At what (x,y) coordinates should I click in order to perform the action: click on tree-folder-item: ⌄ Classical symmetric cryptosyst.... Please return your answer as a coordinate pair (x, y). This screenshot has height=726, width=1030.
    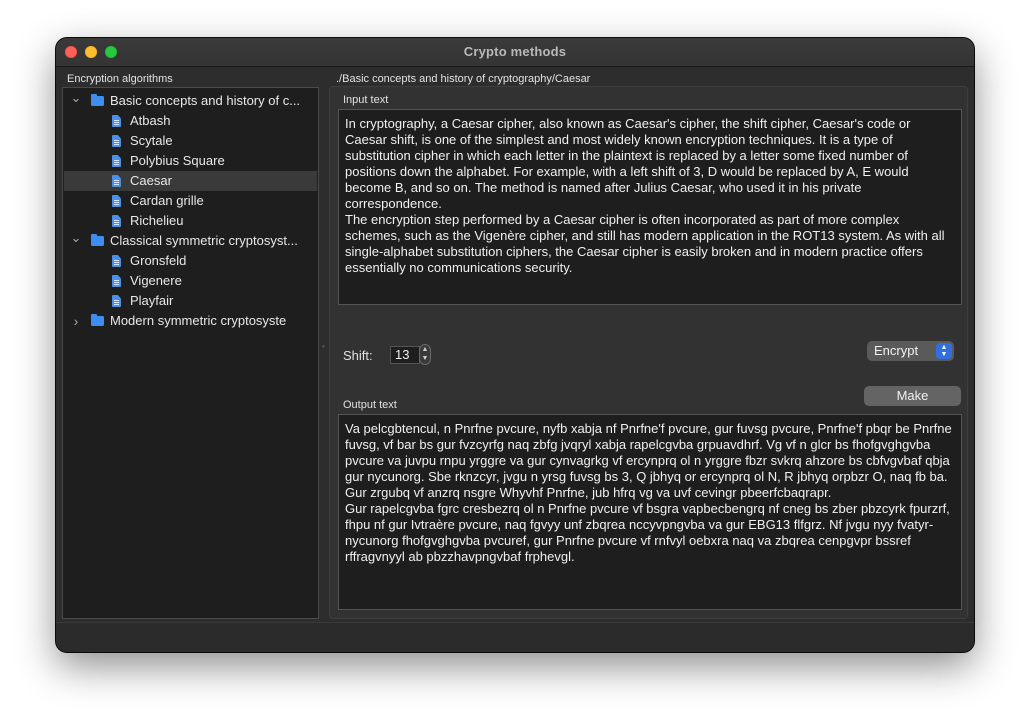
    Looking at the image, I should click on (190, 241).